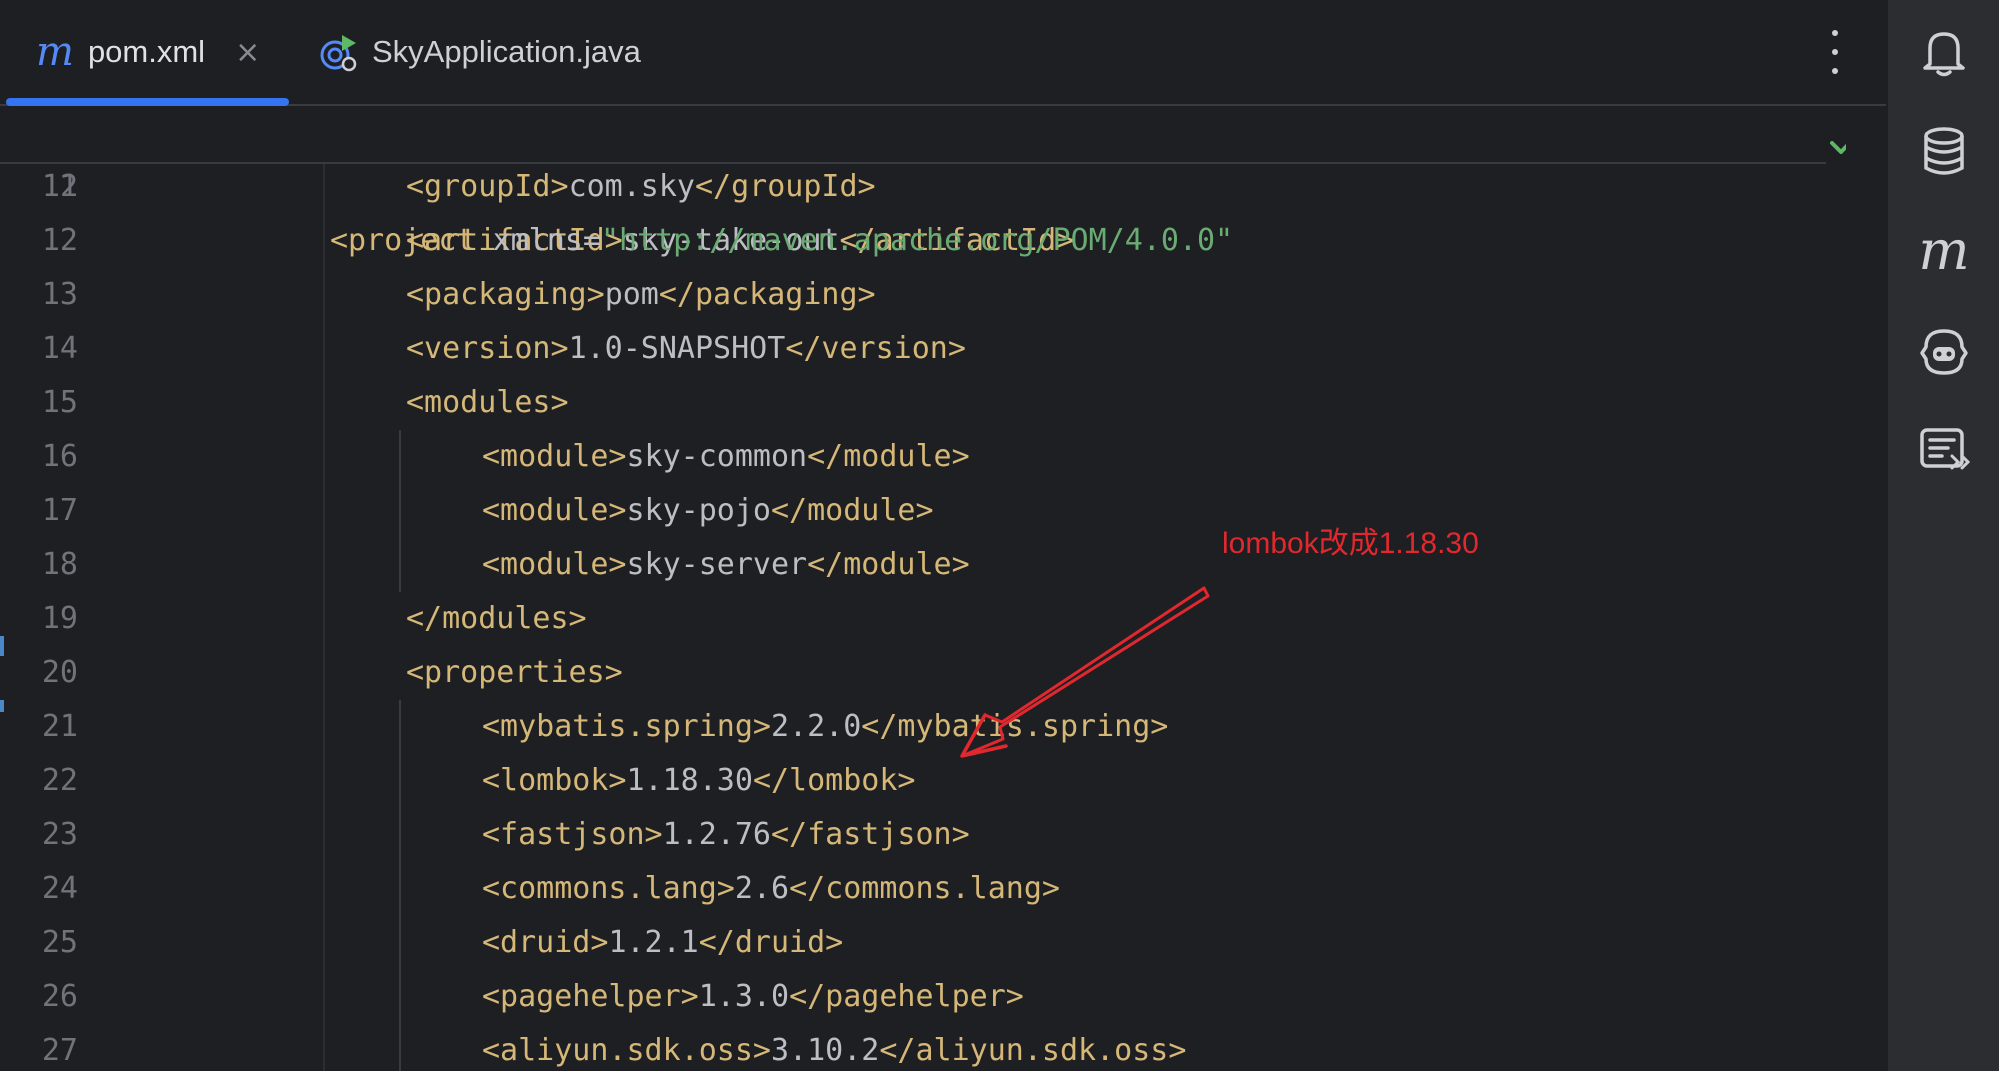 Image resolution: width=1999 pixels, height=1071 pixels. What do you see at coordinates (59, 672) in the screenshot?
I see `line-number: 20` at bounding box center [59, 672].